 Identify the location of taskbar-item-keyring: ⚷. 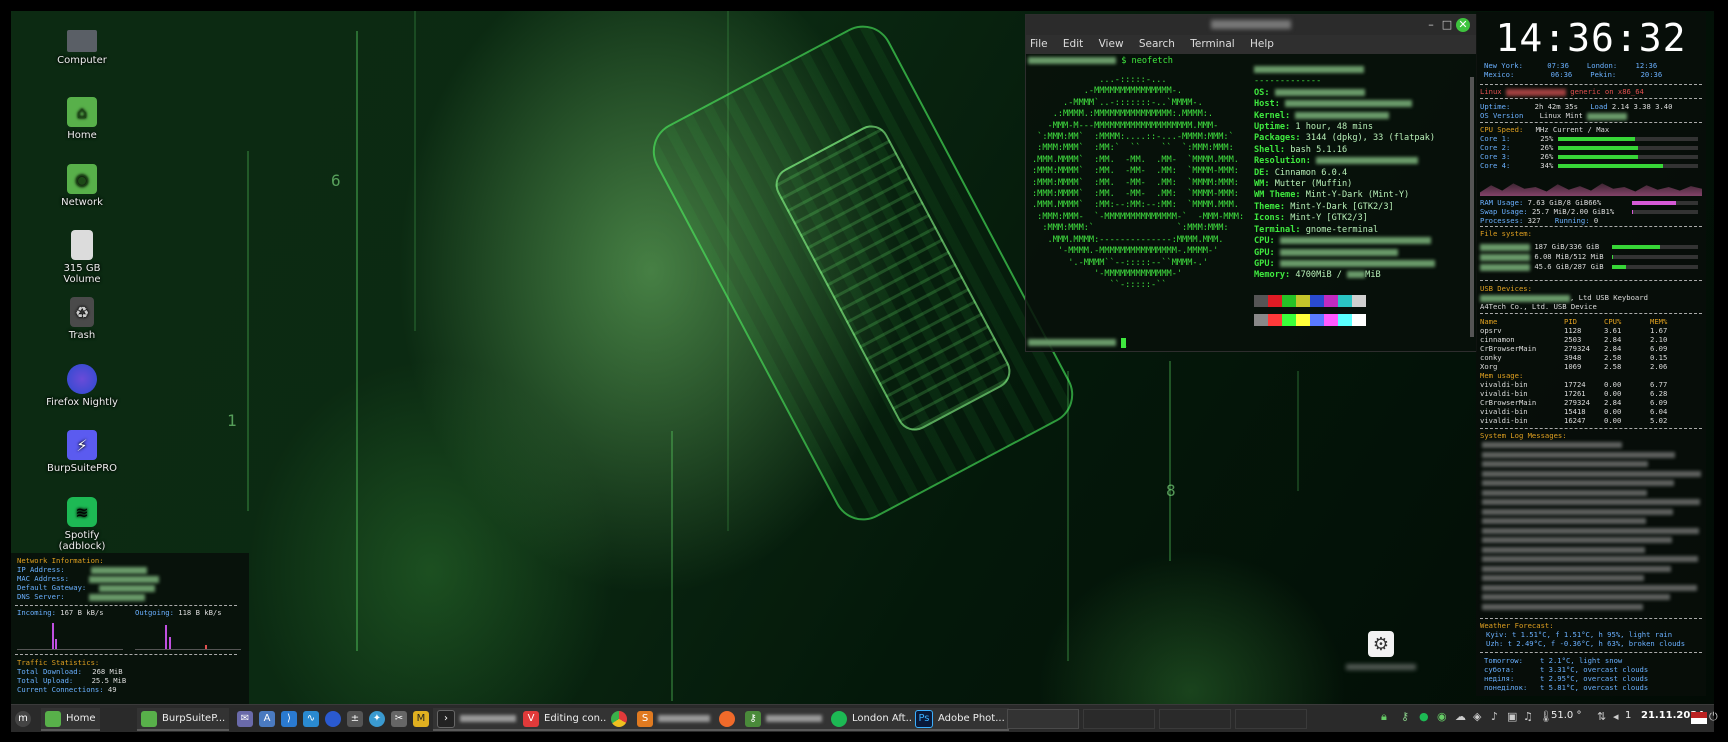
(785, 719).